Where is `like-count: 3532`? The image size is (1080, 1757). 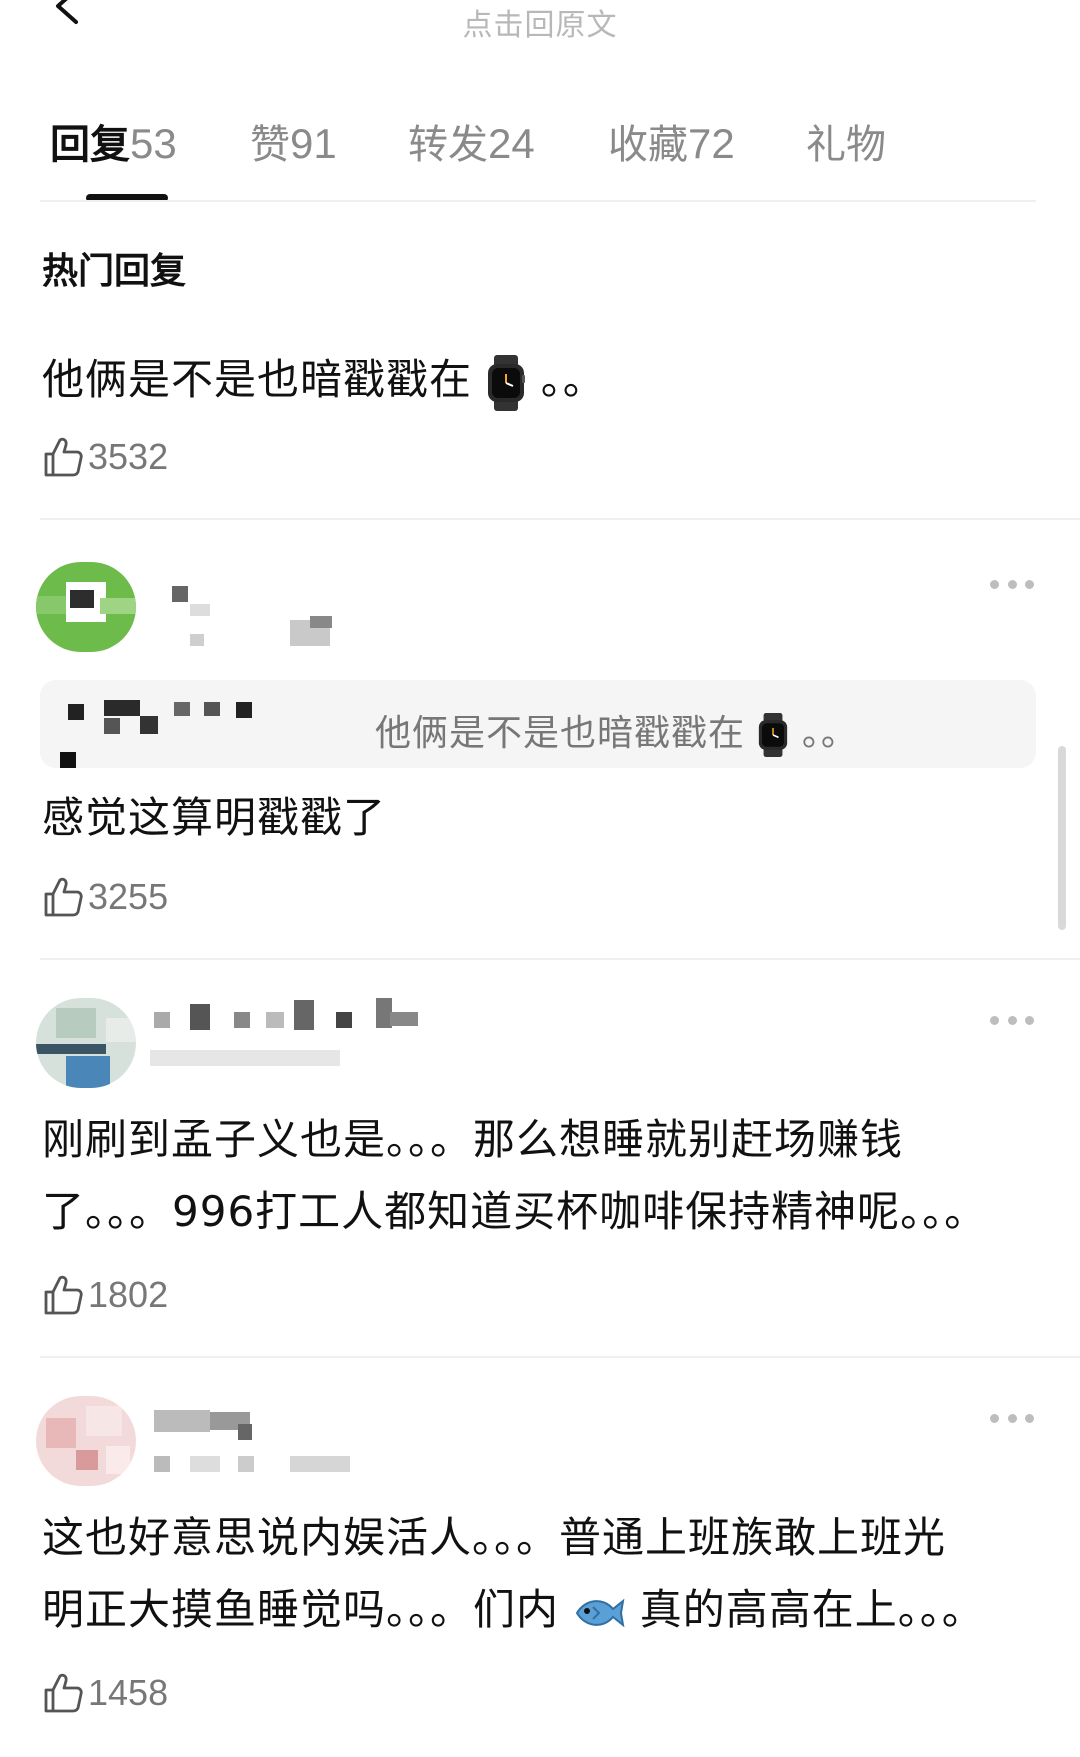
like-count: 3532 is located at coordinates (128, 456).